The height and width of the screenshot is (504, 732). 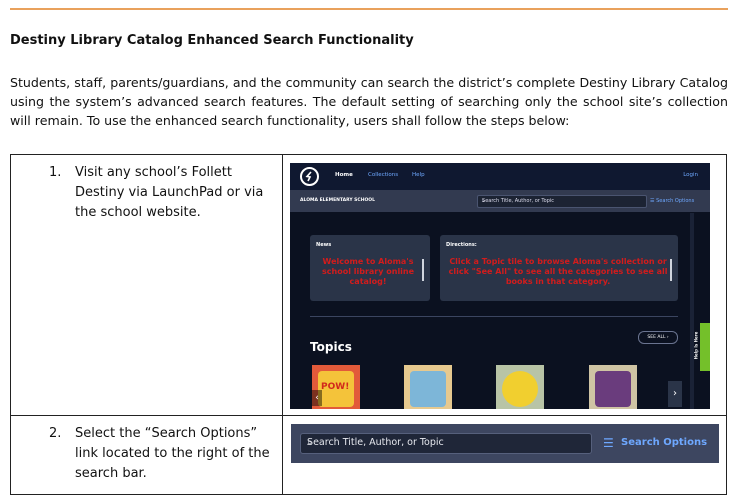 I want to click on step-2-number: 2., so click(x=55, y=433).